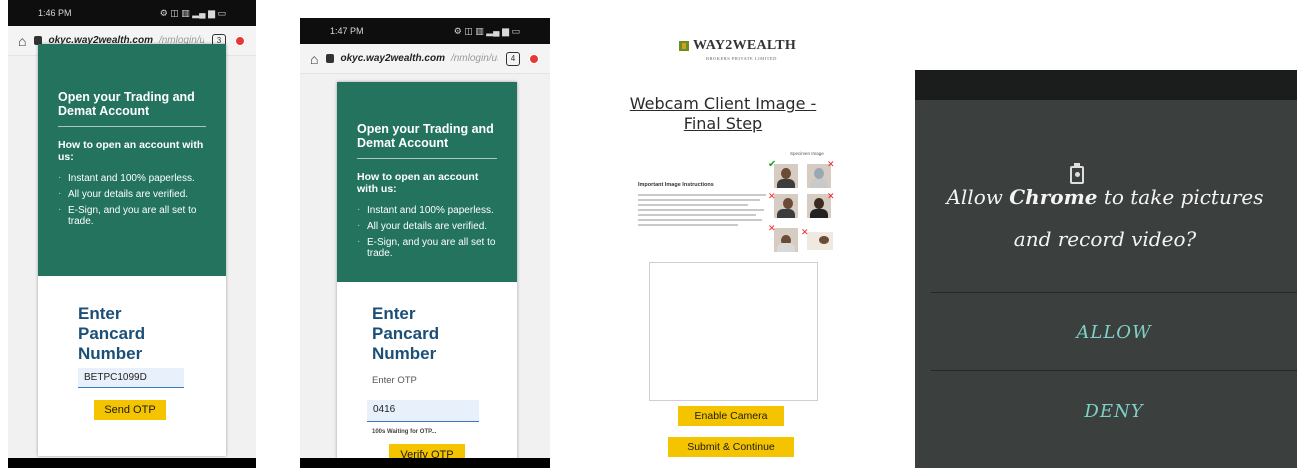 The height and width of the screenshot is (468, 1297). I want to click on url-field: okyc.way2wealth.com/nmlogin/us, so click(412, 58).